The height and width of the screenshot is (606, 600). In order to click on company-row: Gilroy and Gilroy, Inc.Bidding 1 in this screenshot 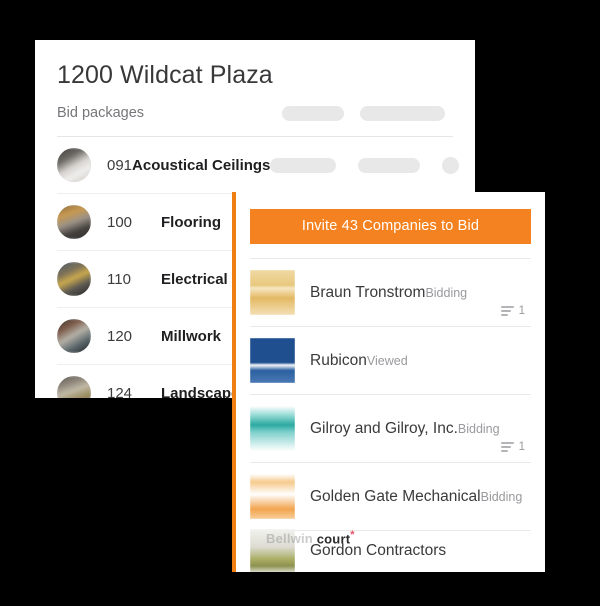, I will do `click(390, 428)`.